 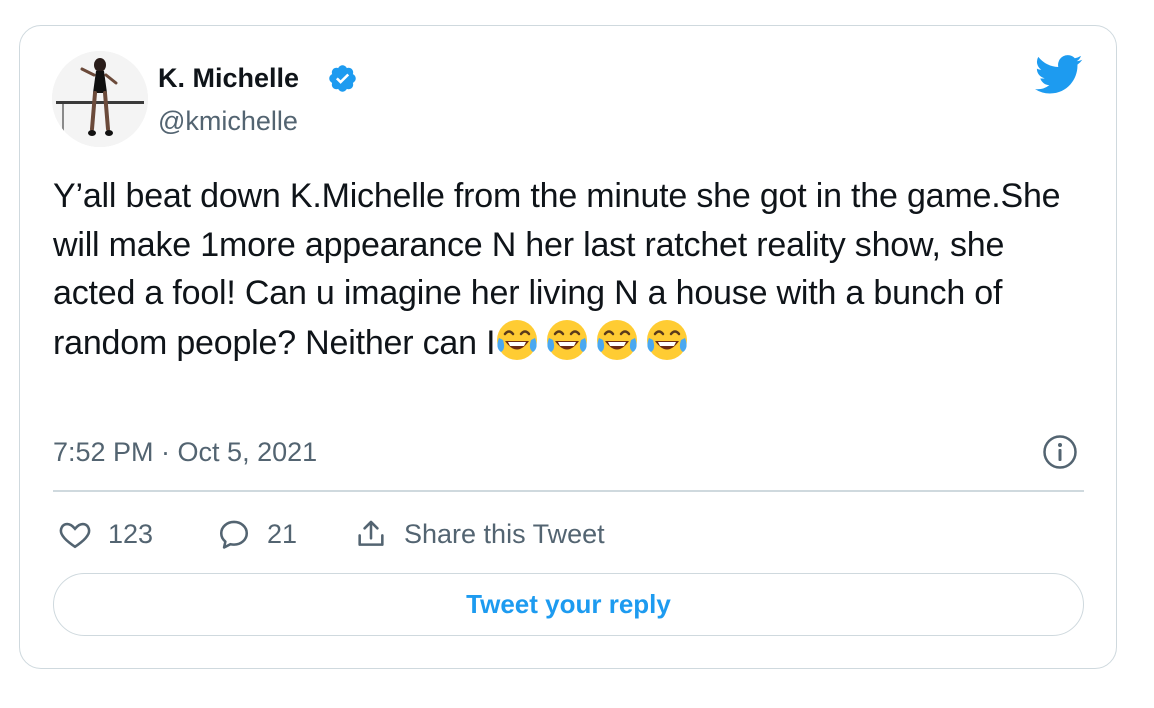 What do you see at coordinates (105, 534) in the screenshot?
I see `like-button: 123` at bounding box center [105, 534].